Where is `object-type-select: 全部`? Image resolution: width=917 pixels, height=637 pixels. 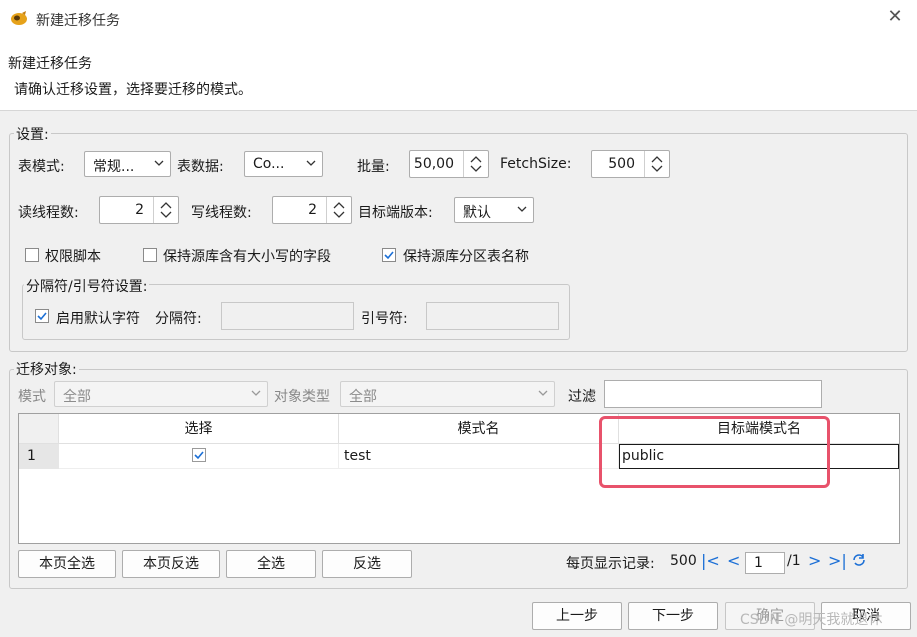 object-type-select: 全部 is located at coordinates (447, 394).